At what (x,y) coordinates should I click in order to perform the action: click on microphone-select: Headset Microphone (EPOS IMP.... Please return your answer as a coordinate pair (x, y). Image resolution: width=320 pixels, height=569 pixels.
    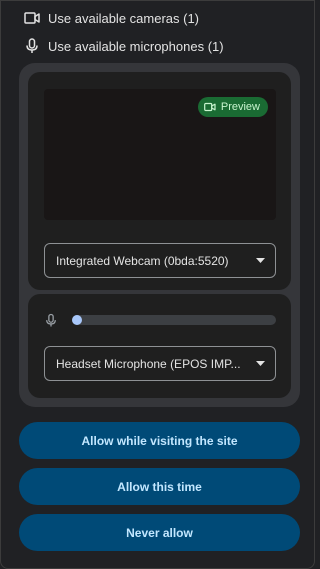
    Looking at the image, I should click on (160, 363).